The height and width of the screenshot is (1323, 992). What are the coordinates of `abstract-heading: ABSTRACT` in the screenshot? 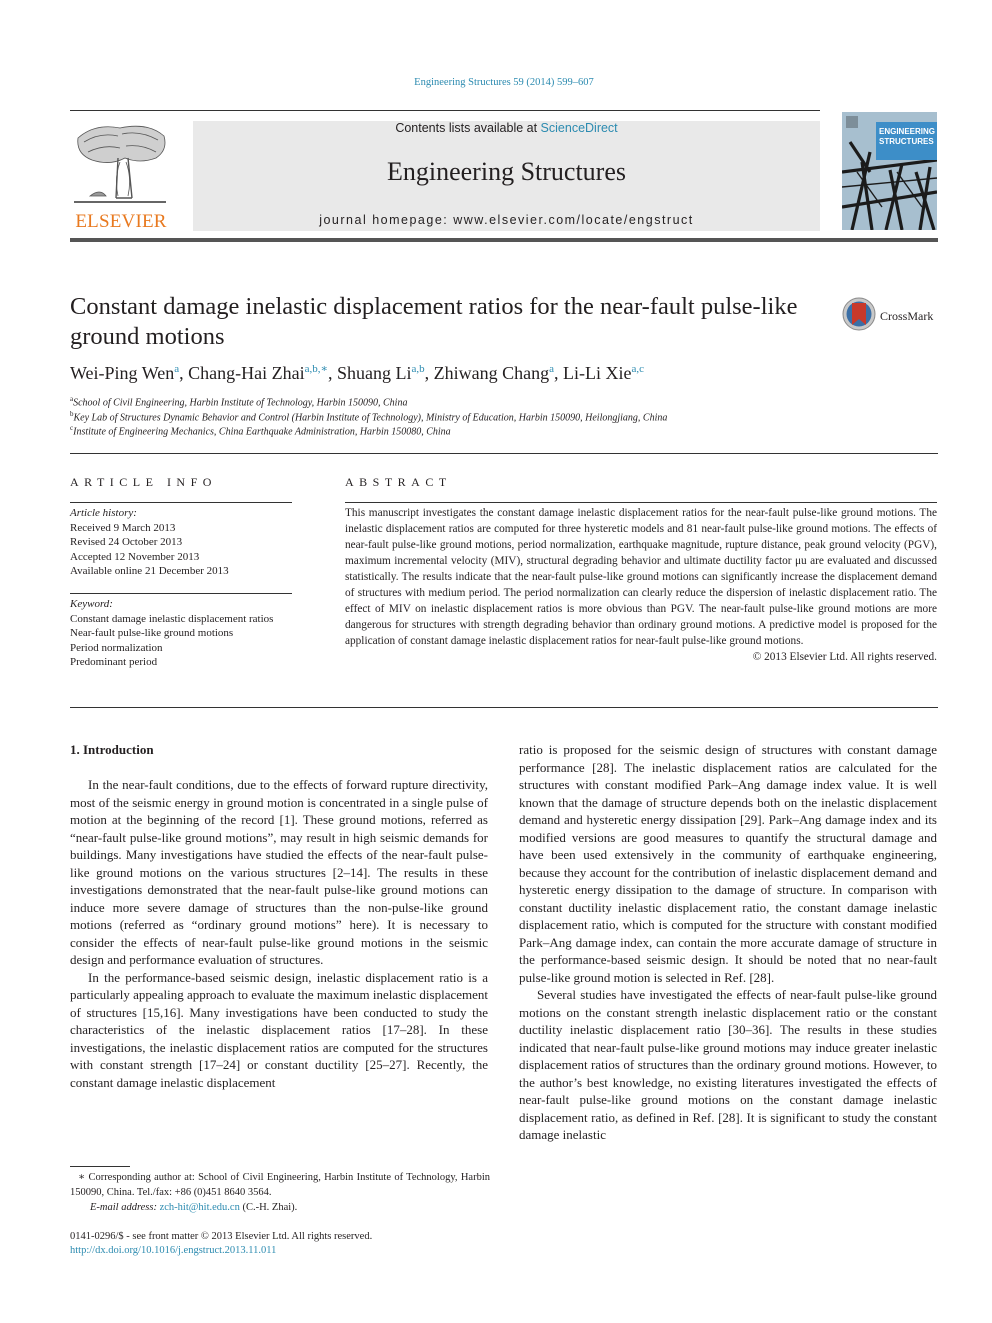 It's located at (398, 482).